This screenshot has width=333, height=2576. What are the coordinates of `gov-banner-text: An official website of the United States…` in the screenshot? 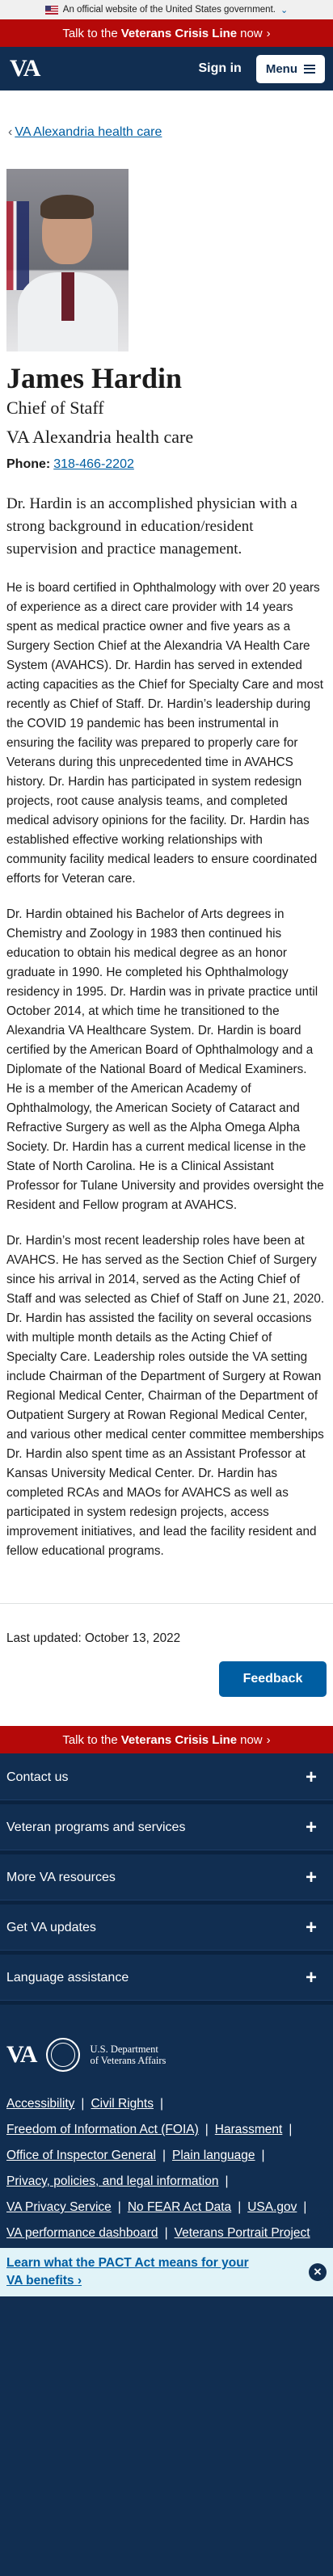 It's located at (169, 10).